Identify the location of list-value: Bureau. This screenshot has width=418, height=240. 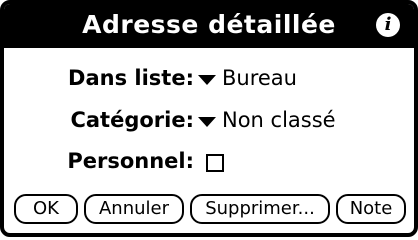
(259, 78).